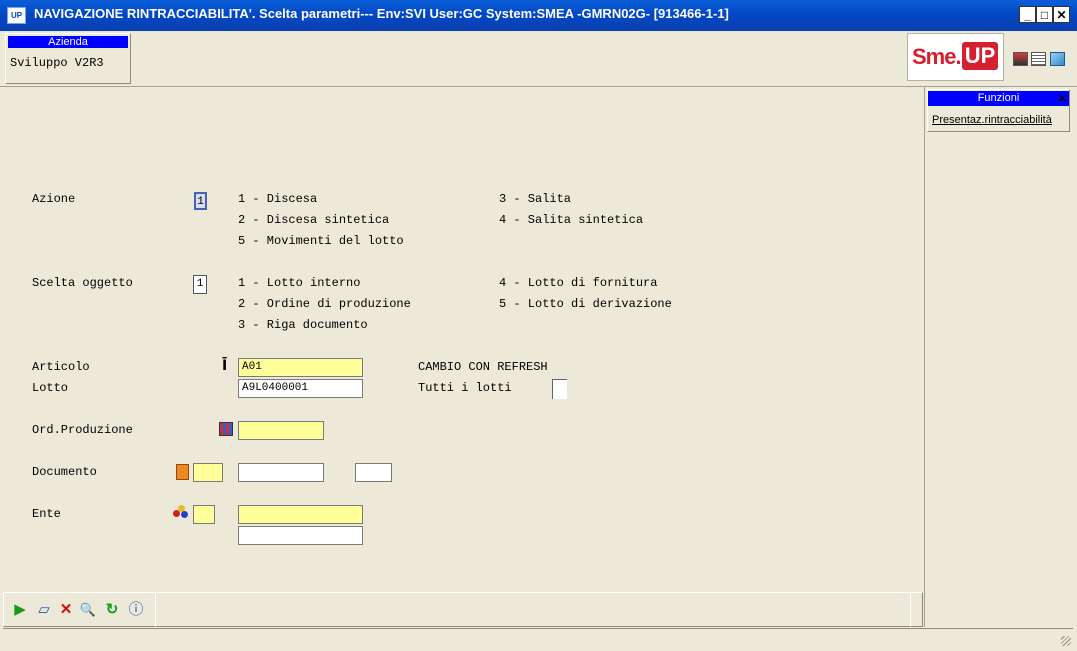 Image resolution: width=1077 pixels, height=651 pixels. I want to click on app-icon: UP, so click(16, 15).